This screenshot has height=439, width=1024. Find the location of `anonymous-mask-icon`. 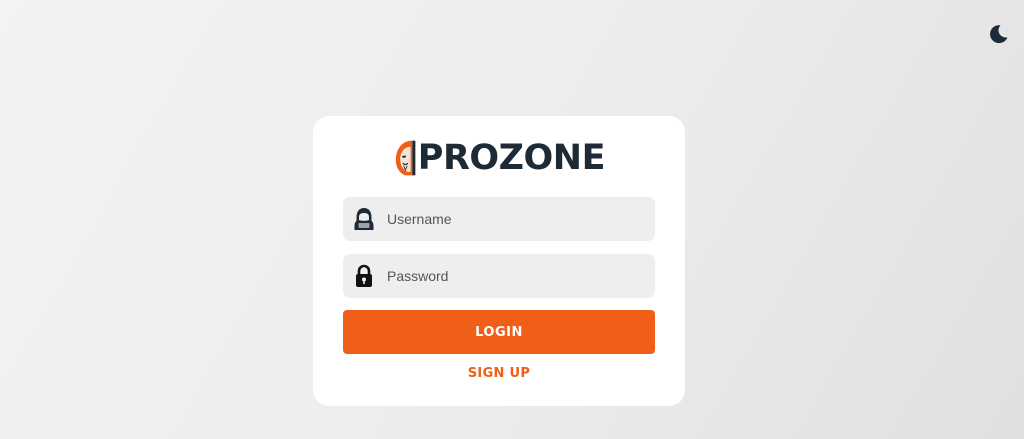

anonymous-mask-icon is located at coordinates (405, 158).